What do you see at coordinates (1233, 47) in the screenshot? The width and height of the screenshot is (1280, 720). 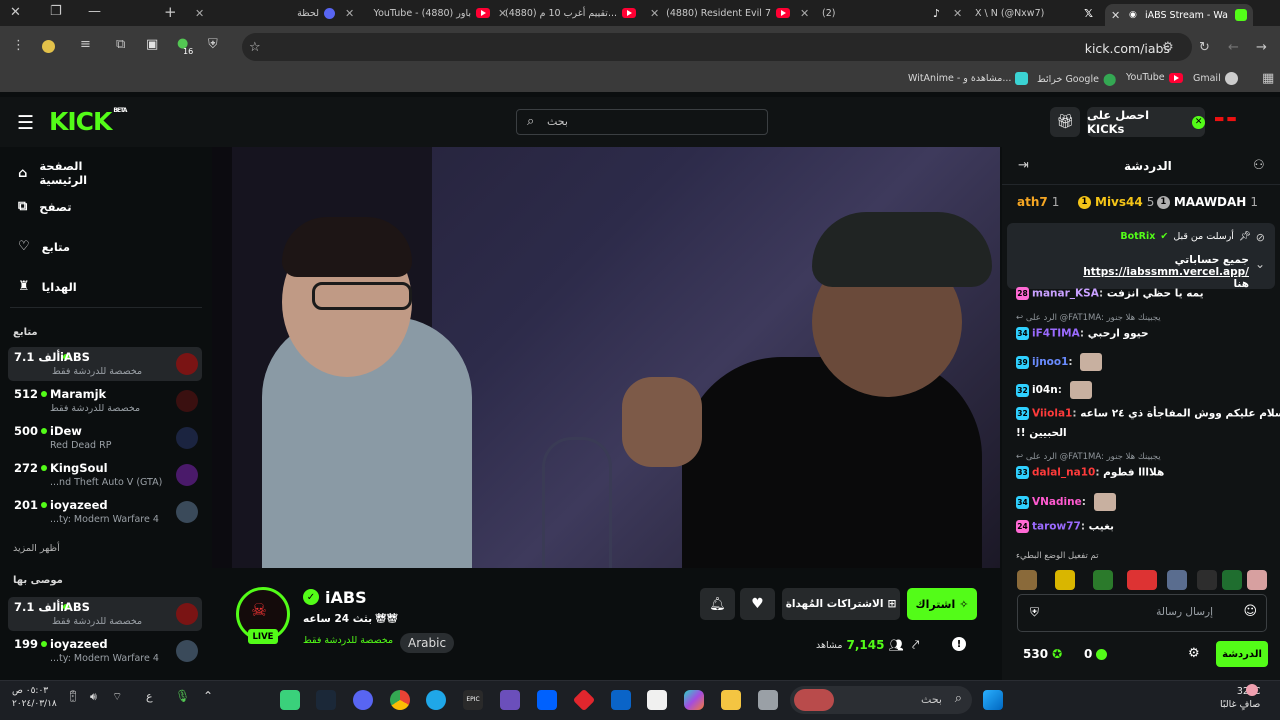 I see `forward-icon: ←` at bounding box center [1233, 47].